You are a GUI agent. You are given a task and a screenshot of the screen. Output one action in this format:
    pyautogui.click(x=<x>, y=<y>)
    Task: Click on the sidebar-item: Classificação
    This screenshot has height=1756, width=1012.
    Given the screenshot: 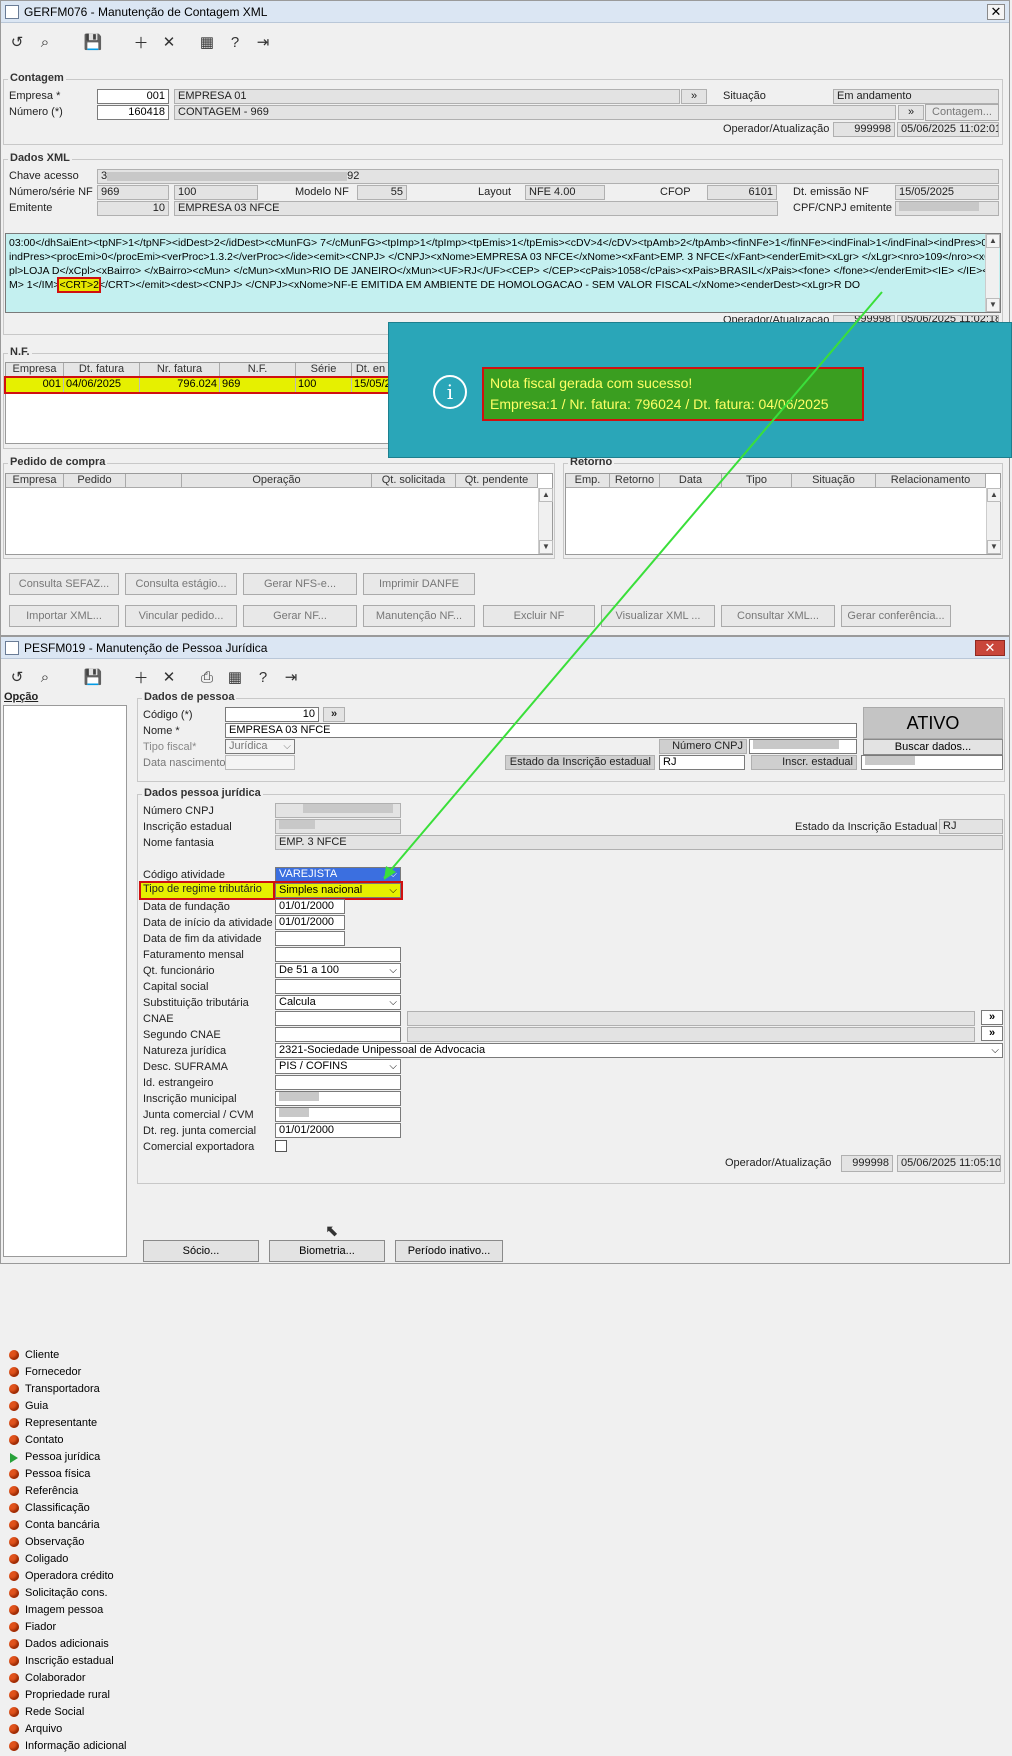 What is the action you would take?
    pyautogui.click(x=65, y=1509)
    